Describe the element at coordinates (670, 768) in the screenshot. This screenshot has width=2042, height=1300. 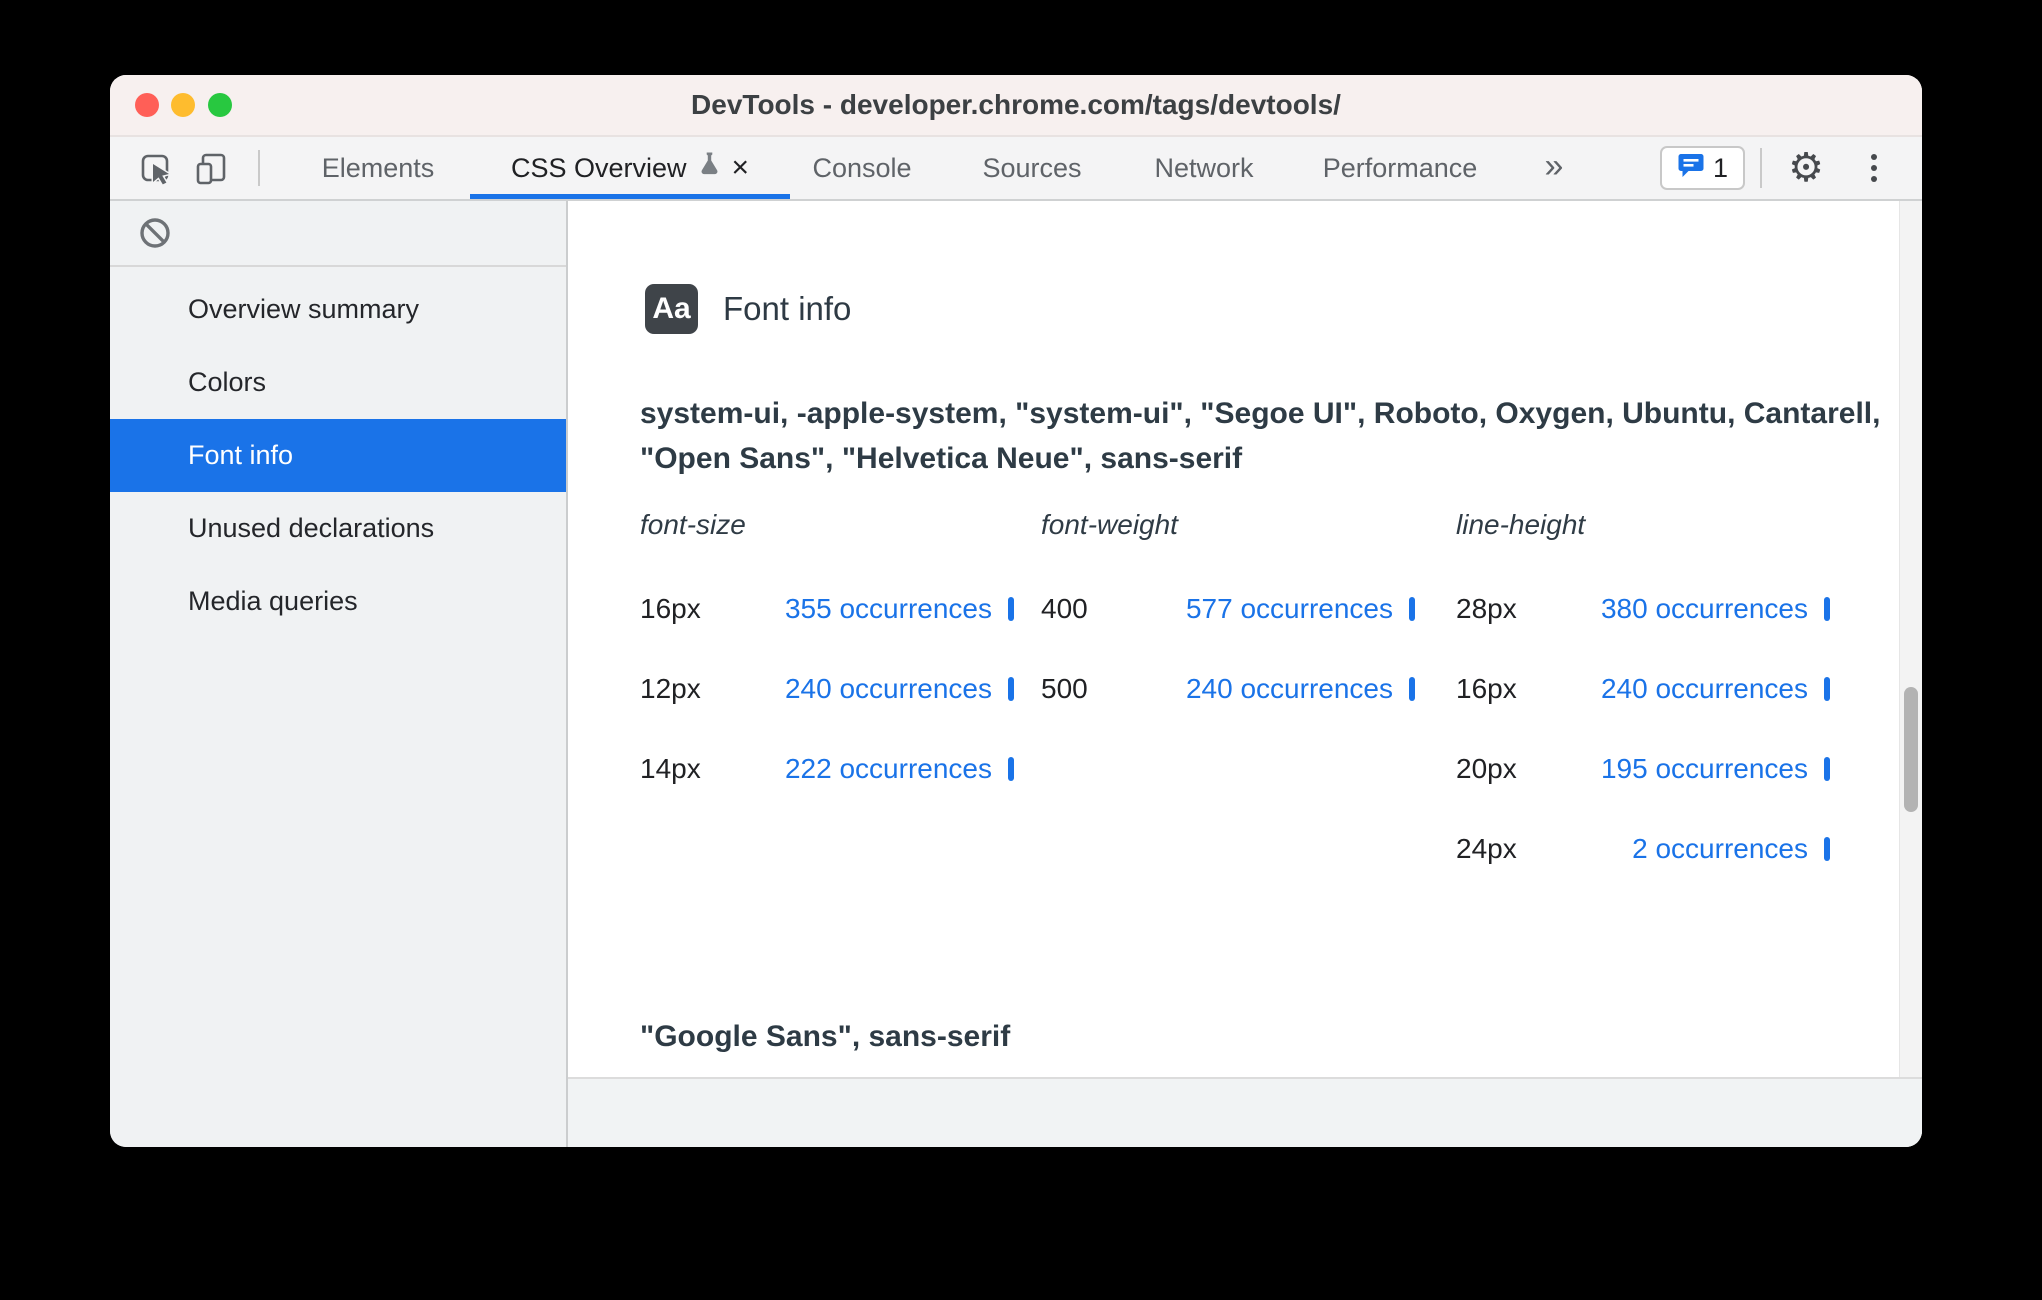
I see `metric-value: 14px` at that location.